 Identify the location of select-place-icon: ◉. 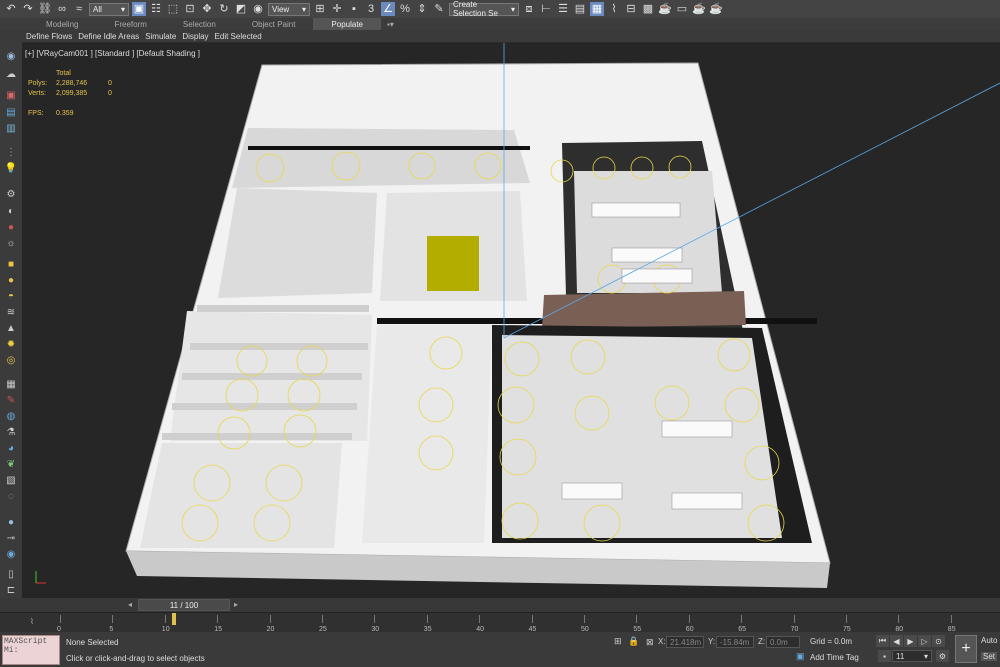
(258, 9).